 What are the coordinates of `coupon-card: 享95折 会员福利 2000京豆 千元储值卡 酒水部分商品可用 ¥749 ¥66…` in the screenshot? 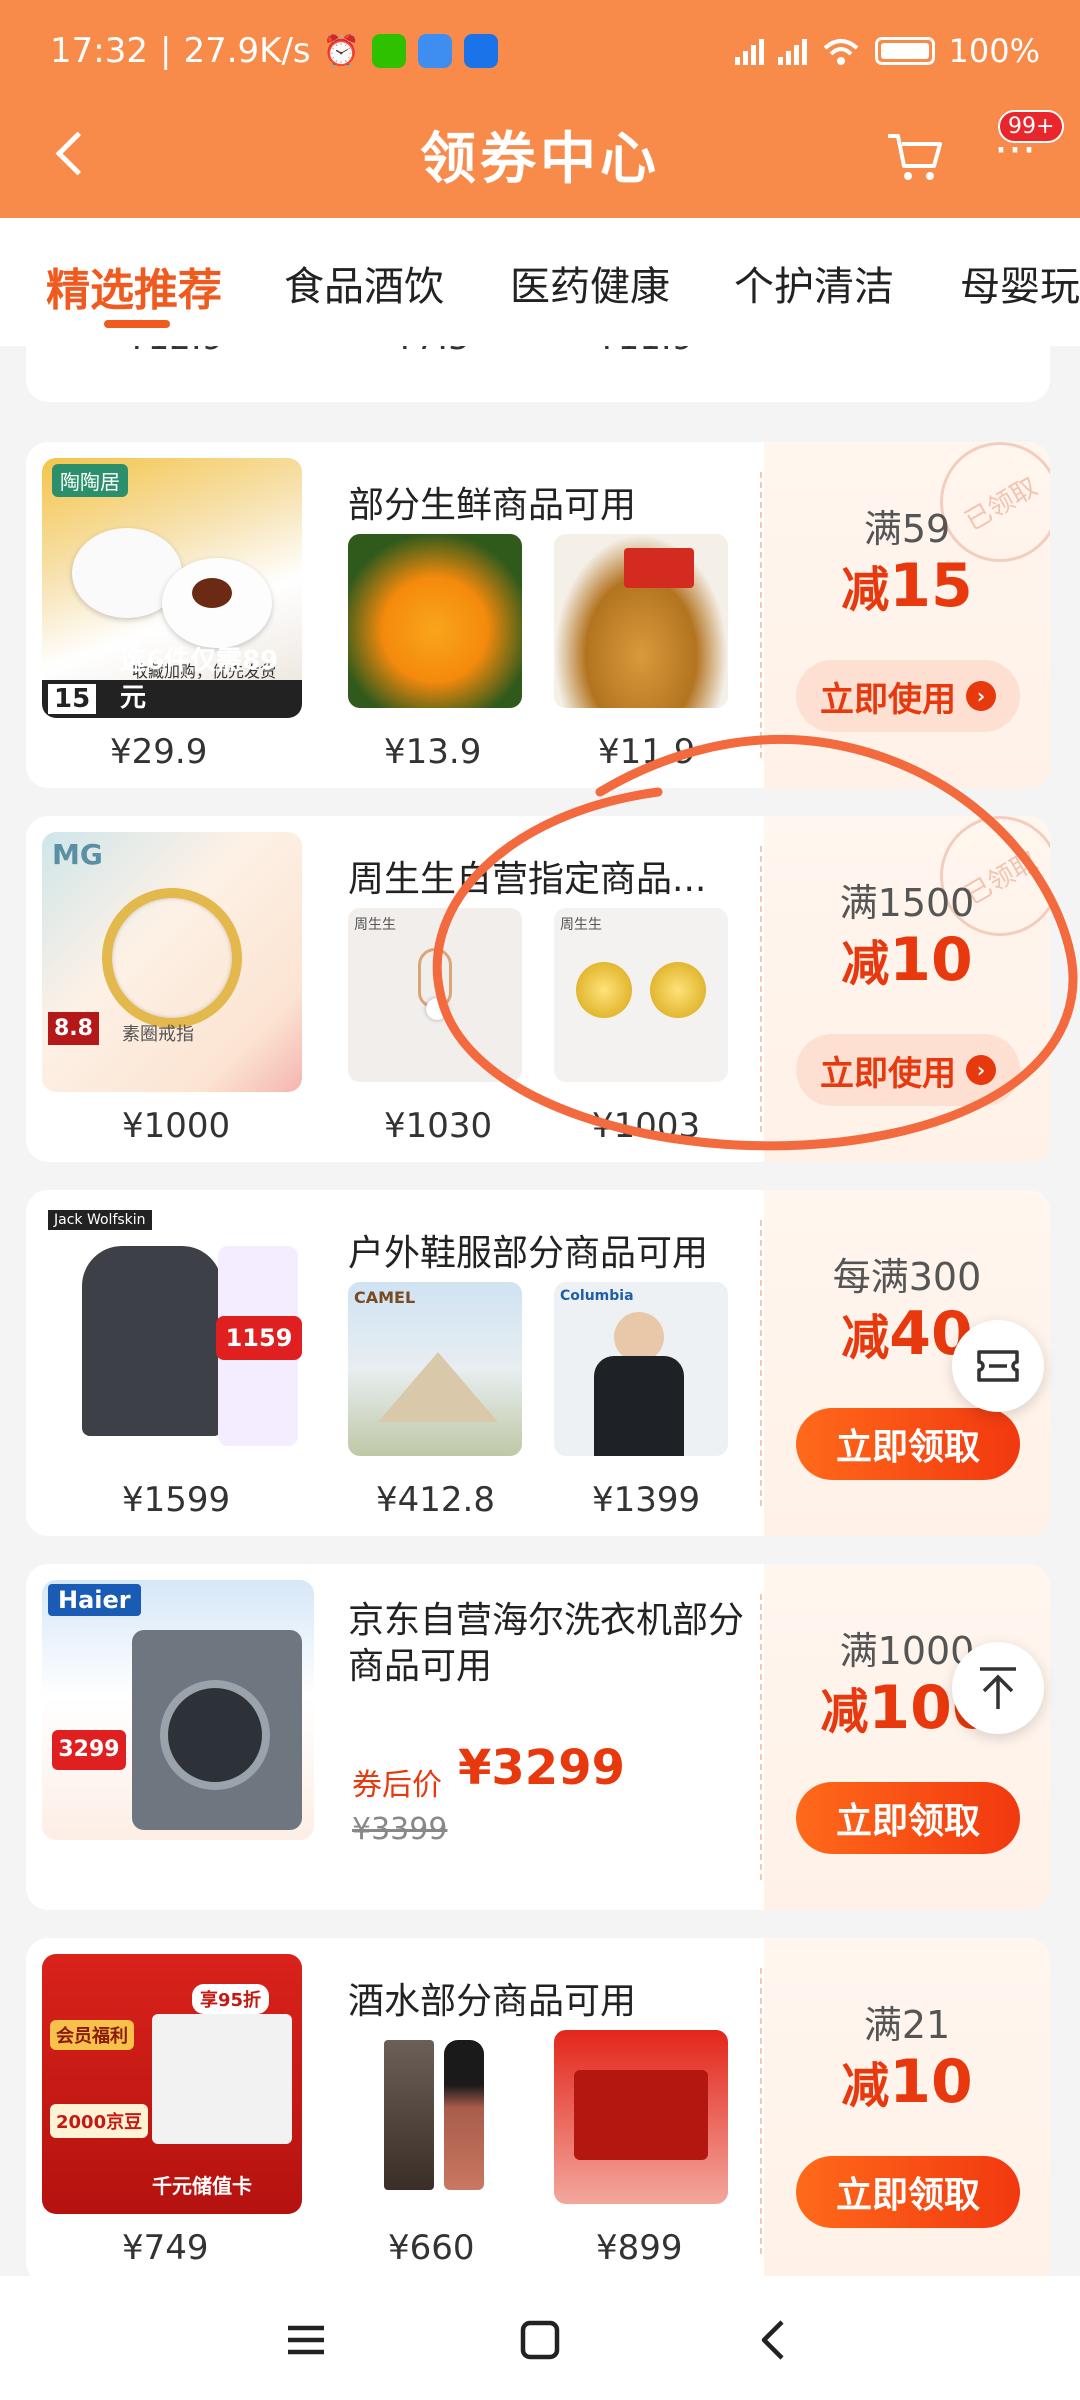 It's located at (538, 2107).